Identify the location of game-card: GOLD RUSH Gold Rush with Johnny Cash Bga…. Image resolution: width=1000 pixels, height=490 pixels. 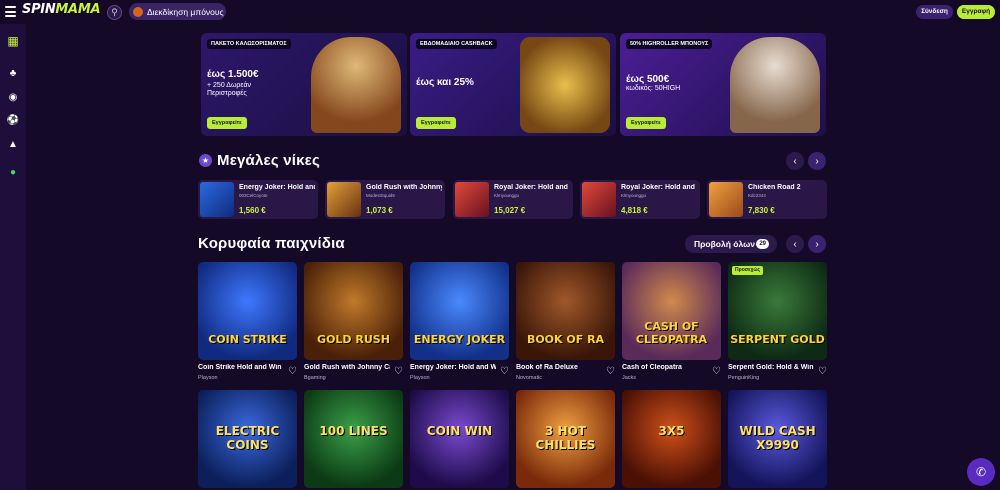
(353, 321).